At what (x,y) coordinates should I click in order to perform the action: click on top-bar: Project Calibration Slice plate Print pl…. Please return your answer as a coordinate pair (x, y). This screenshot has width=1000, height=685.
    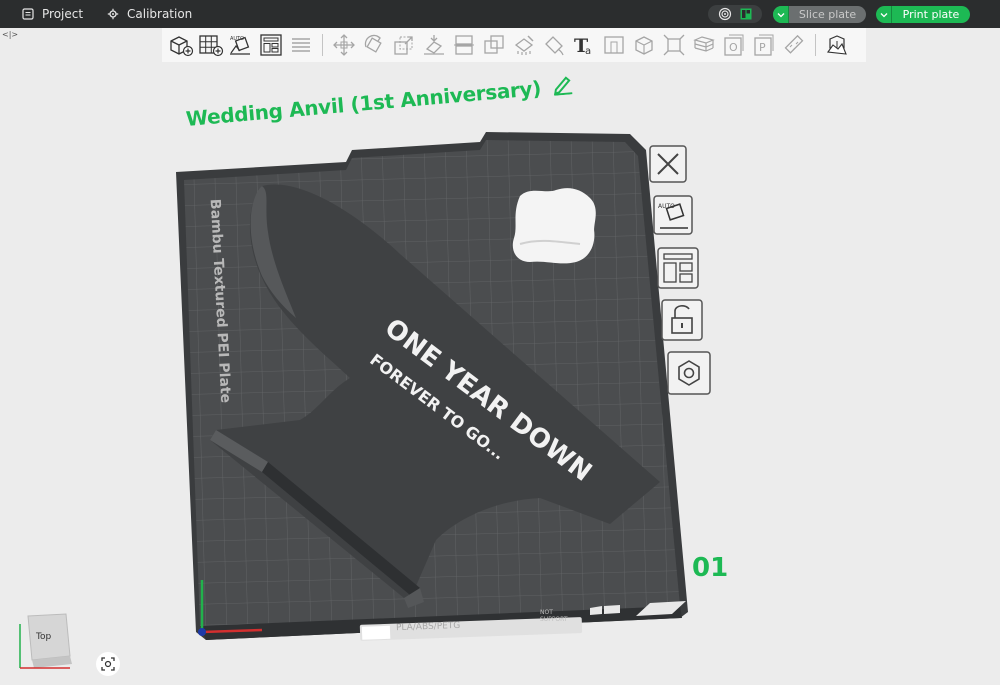
    Looking at the image, I should click on (500, 14).